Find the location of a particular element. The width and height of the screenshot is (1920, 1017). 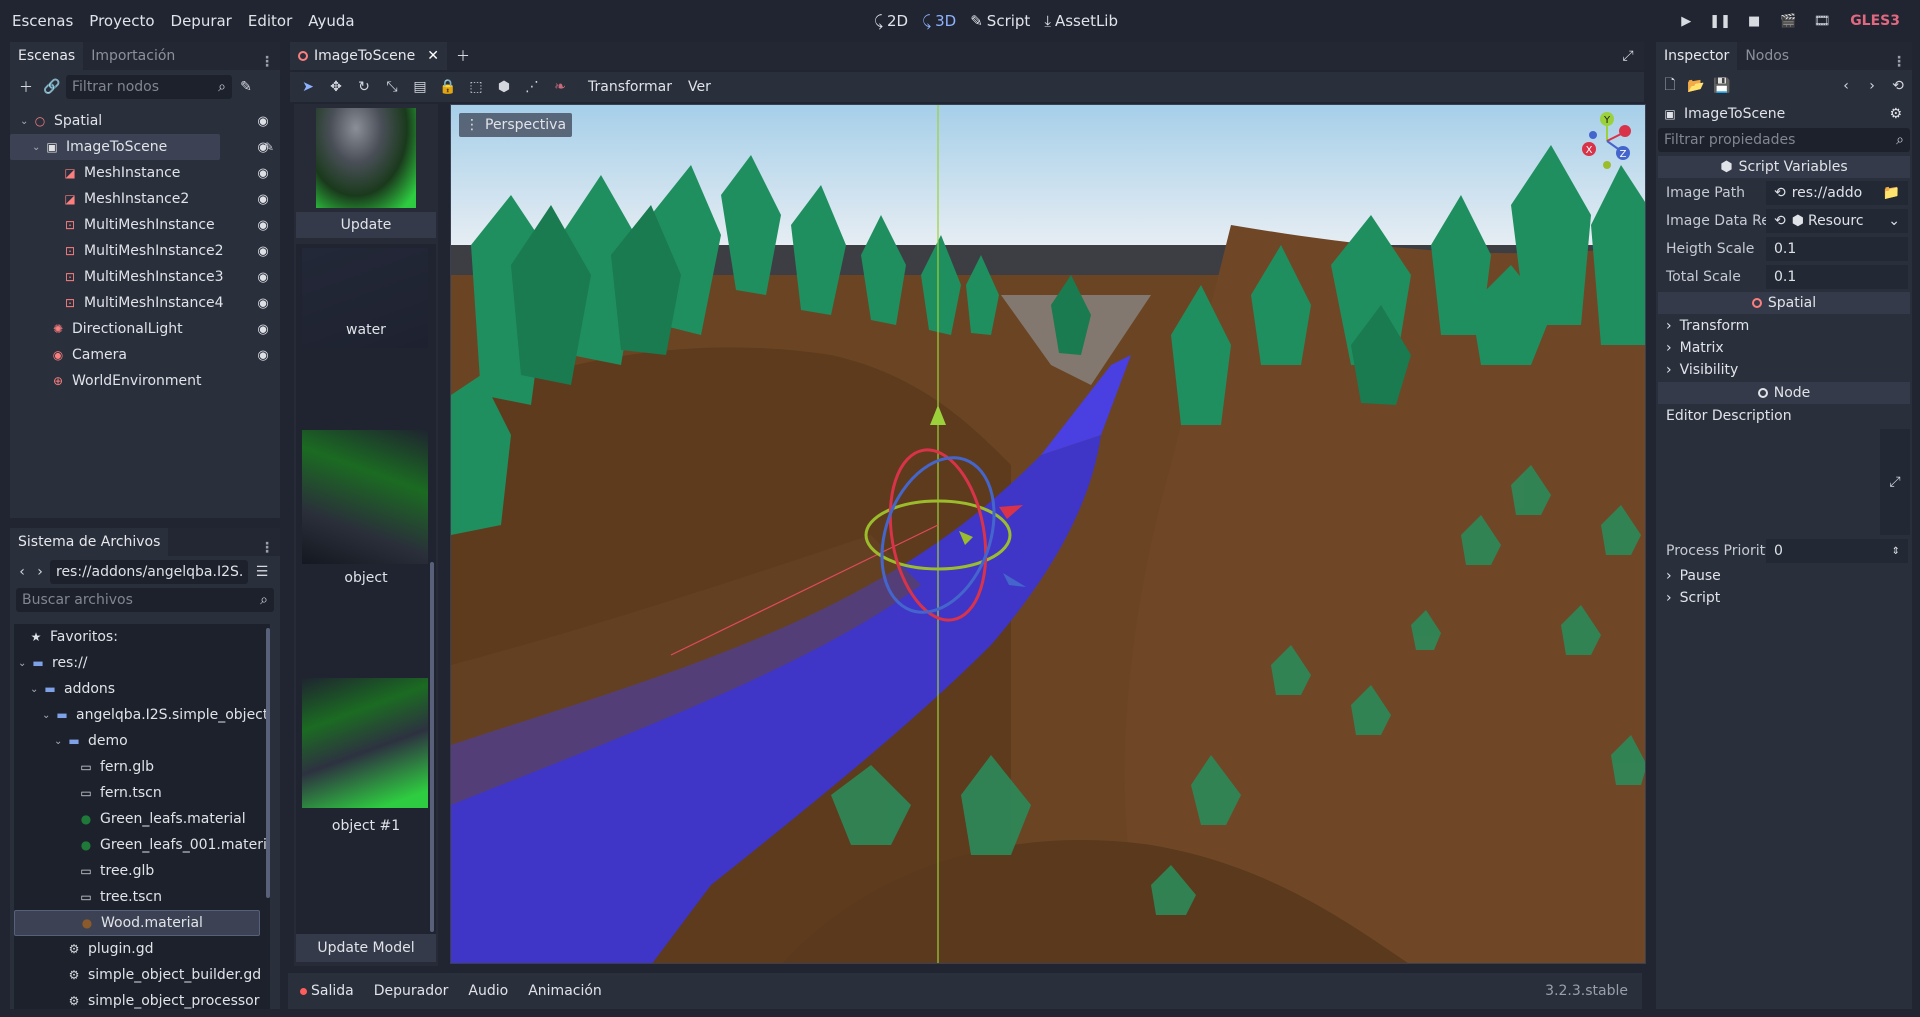

save-resource-icon: 💾 is located at coordinates (1722, 86).